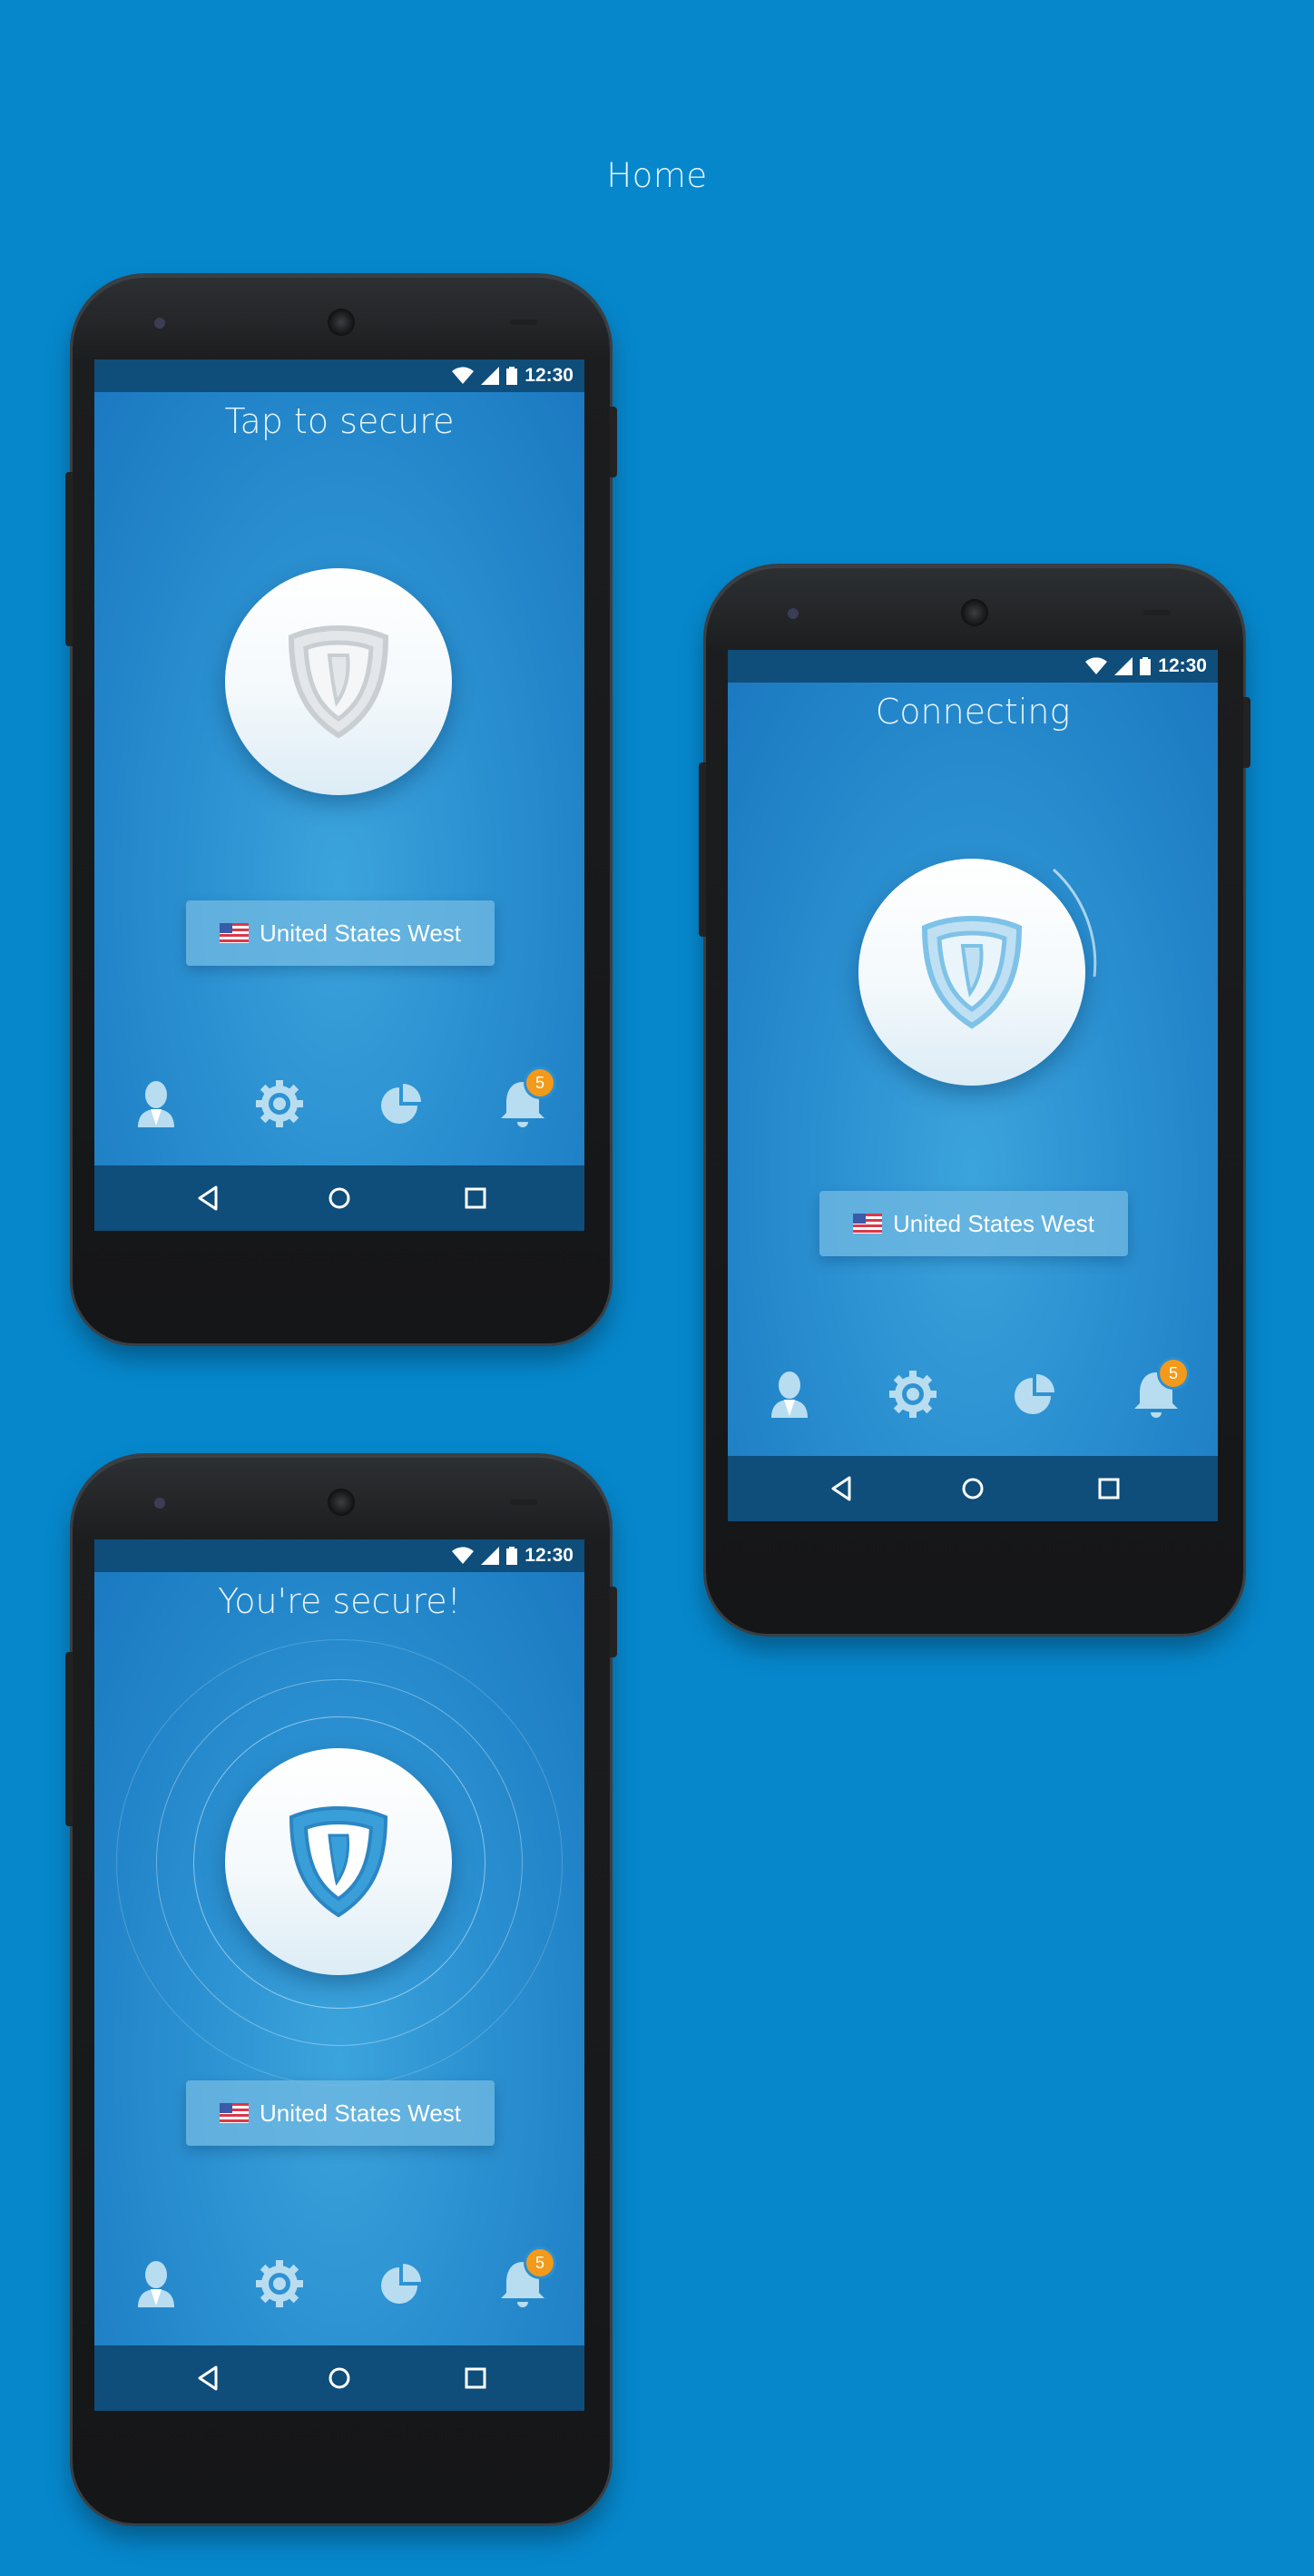  I want to click on screen-title: You're secure!, so click(339, 1601).